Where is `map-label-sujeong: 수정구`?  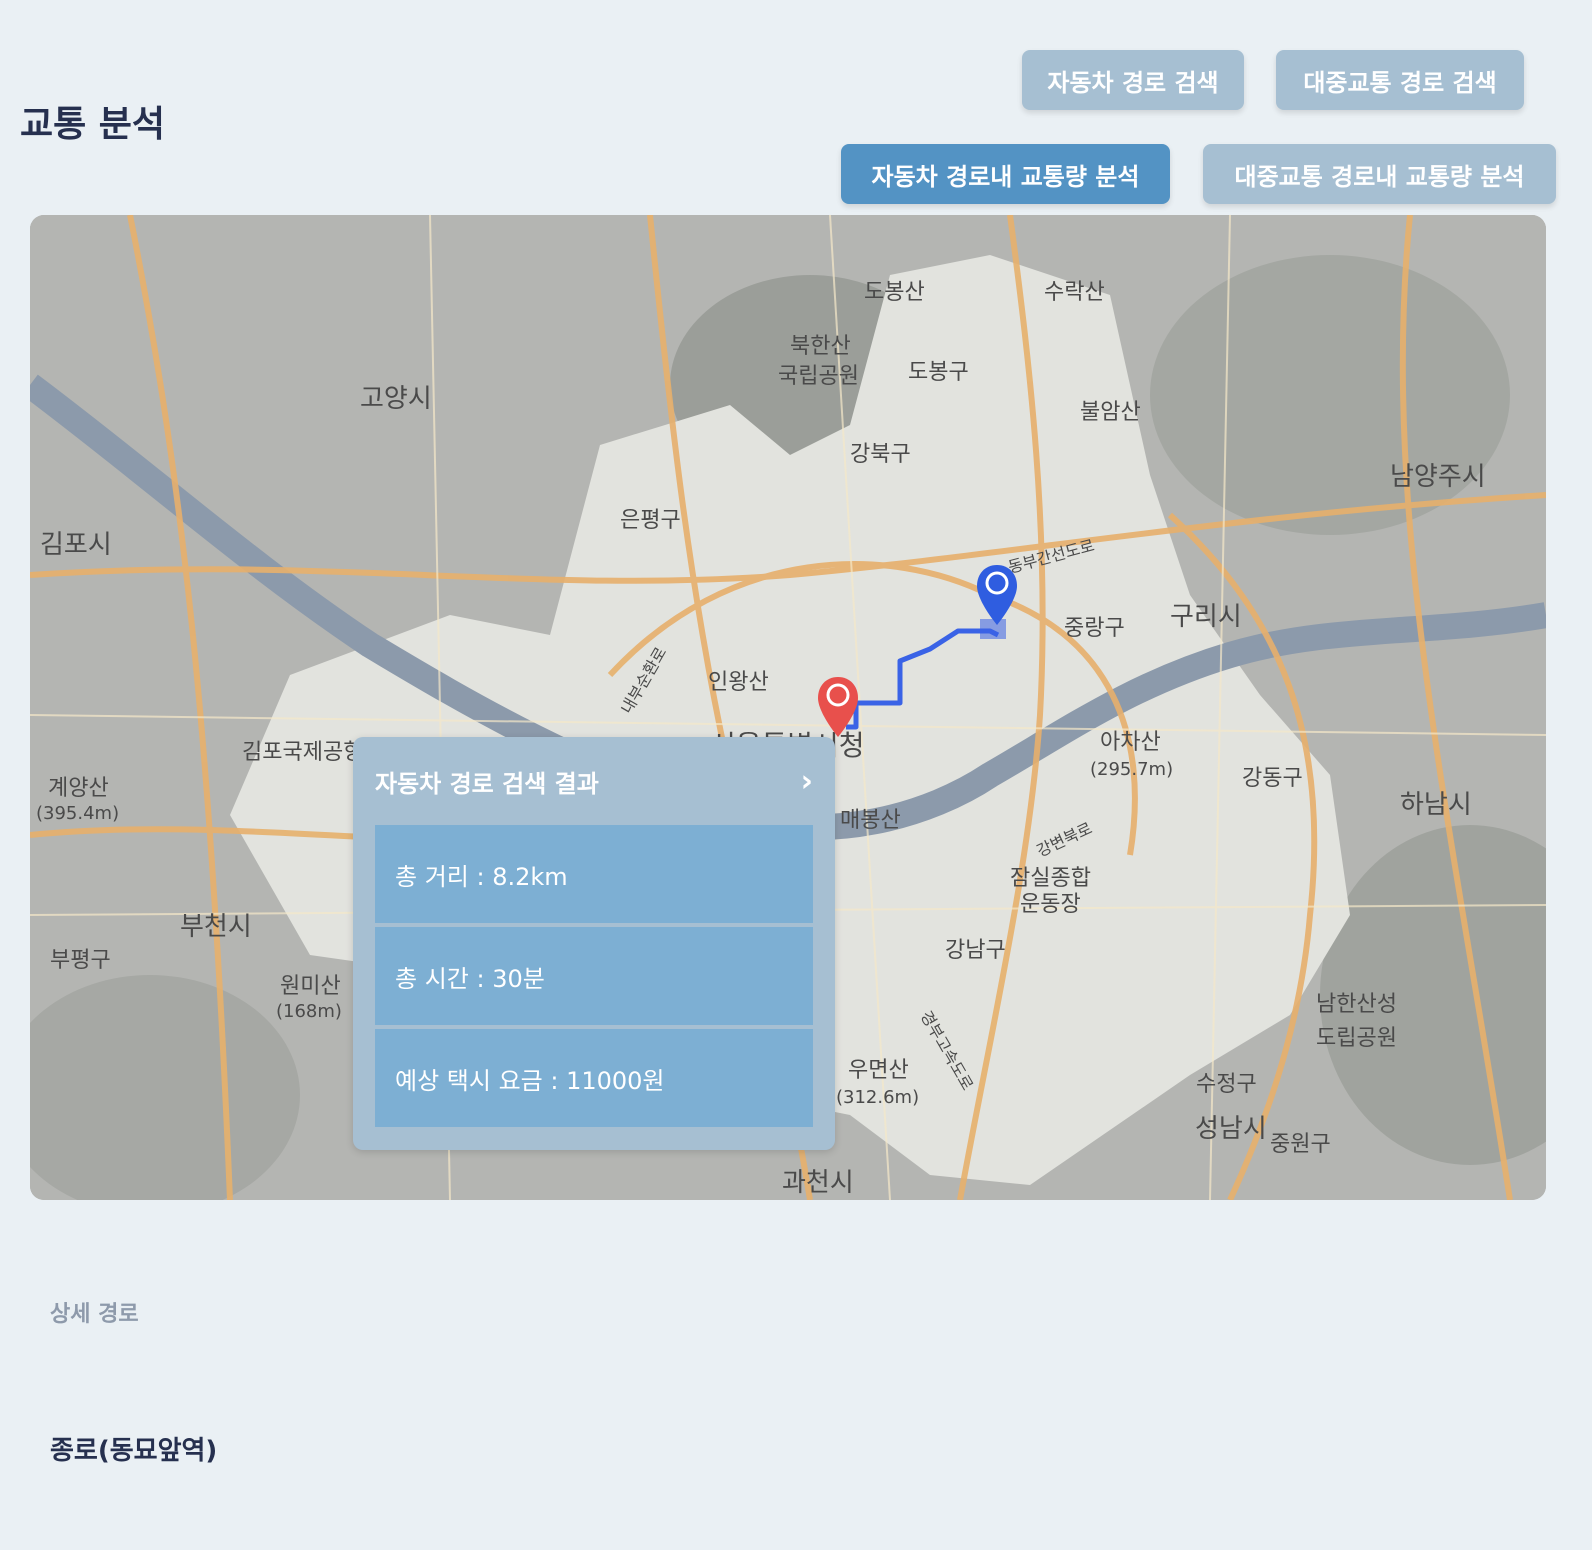 map-label-sujeong: 수정구 is located at coordinates (1226, 1084).